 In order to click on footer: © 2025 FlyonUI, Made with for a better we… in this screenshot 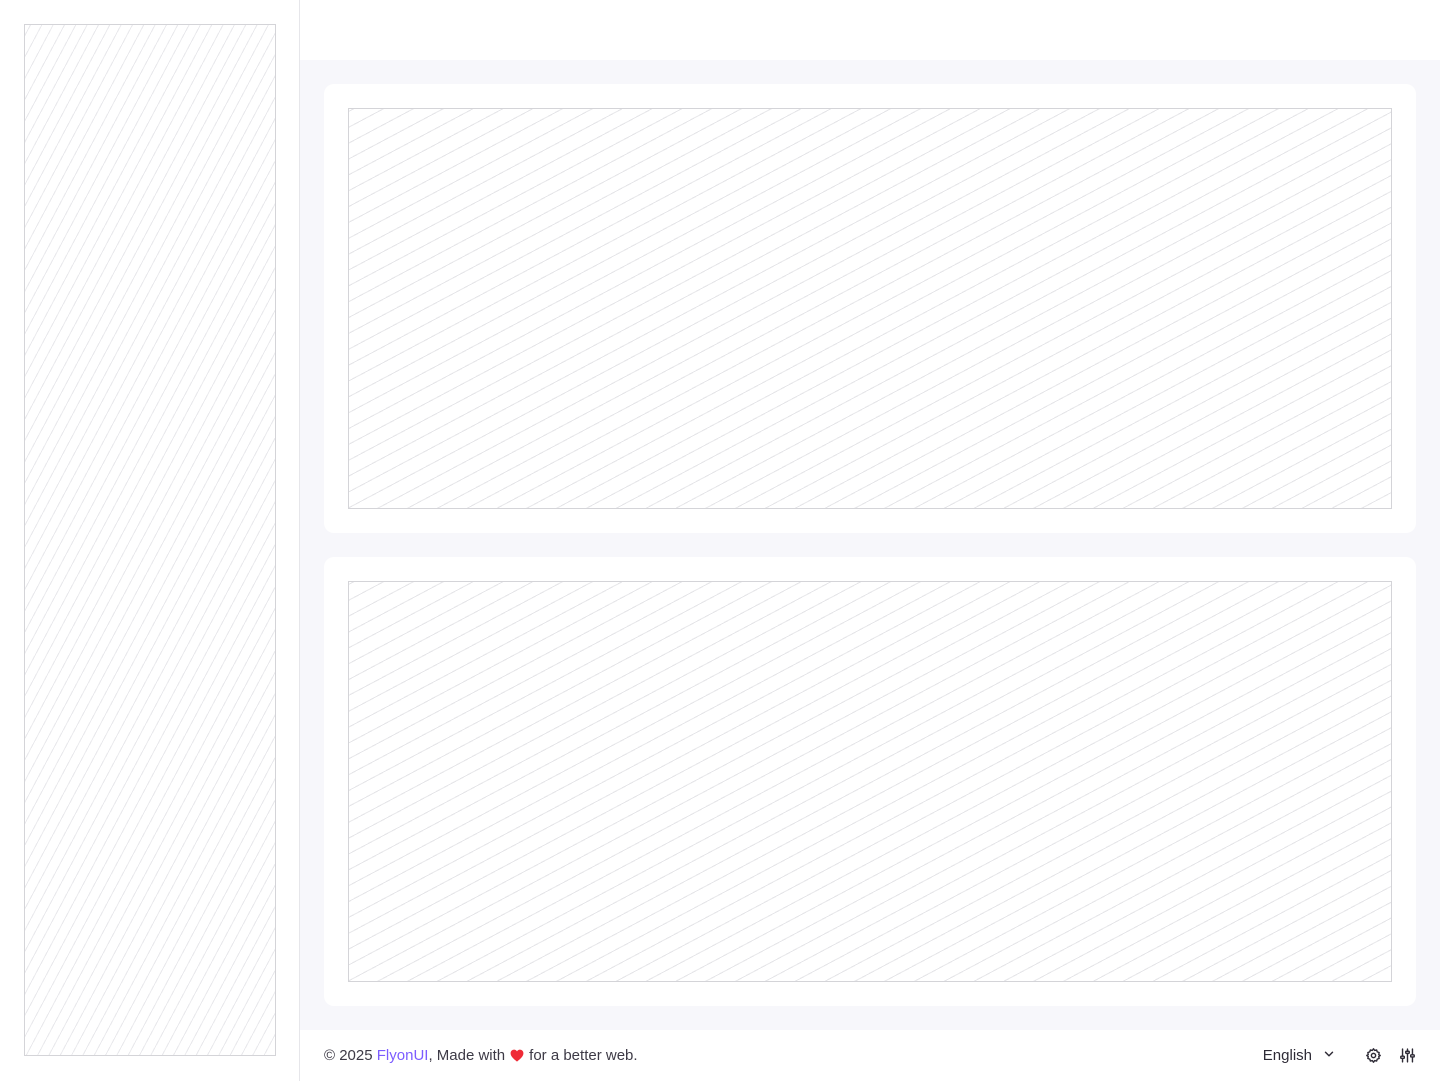, I will do `click(870, 1055)`.